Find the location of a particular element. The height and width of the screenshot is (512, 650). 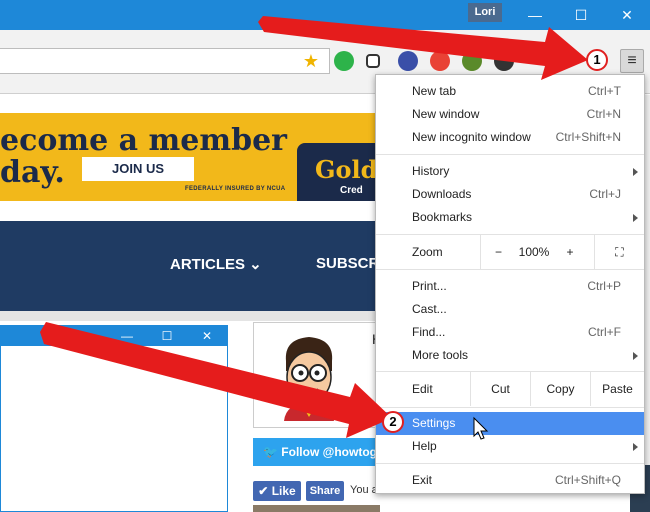

inner-window: — ☐ ✕ is located at coordinates (114, 418).